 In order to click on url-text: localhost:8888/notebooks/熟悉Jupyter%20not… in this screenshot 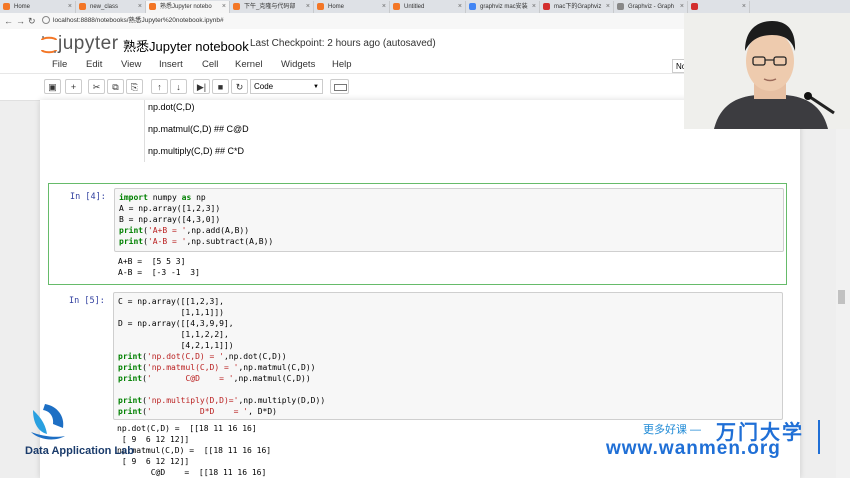, I will do `click(138, 20)`.